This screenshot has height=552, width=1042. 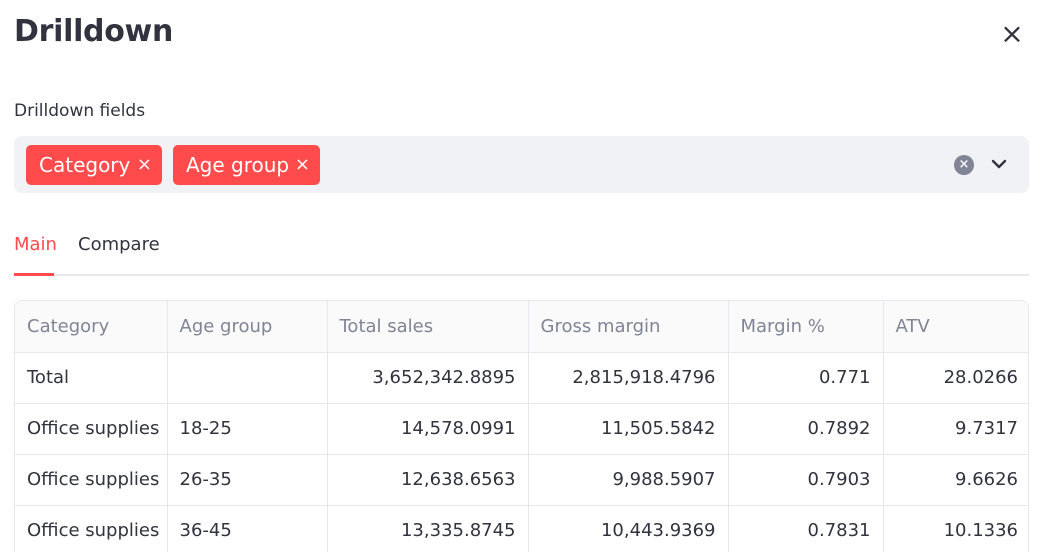 What do you see at coordinates (806, 528) in the screenshot?
I see `cell-margin-pct: 0.7831` at bounding box center [806, 528].